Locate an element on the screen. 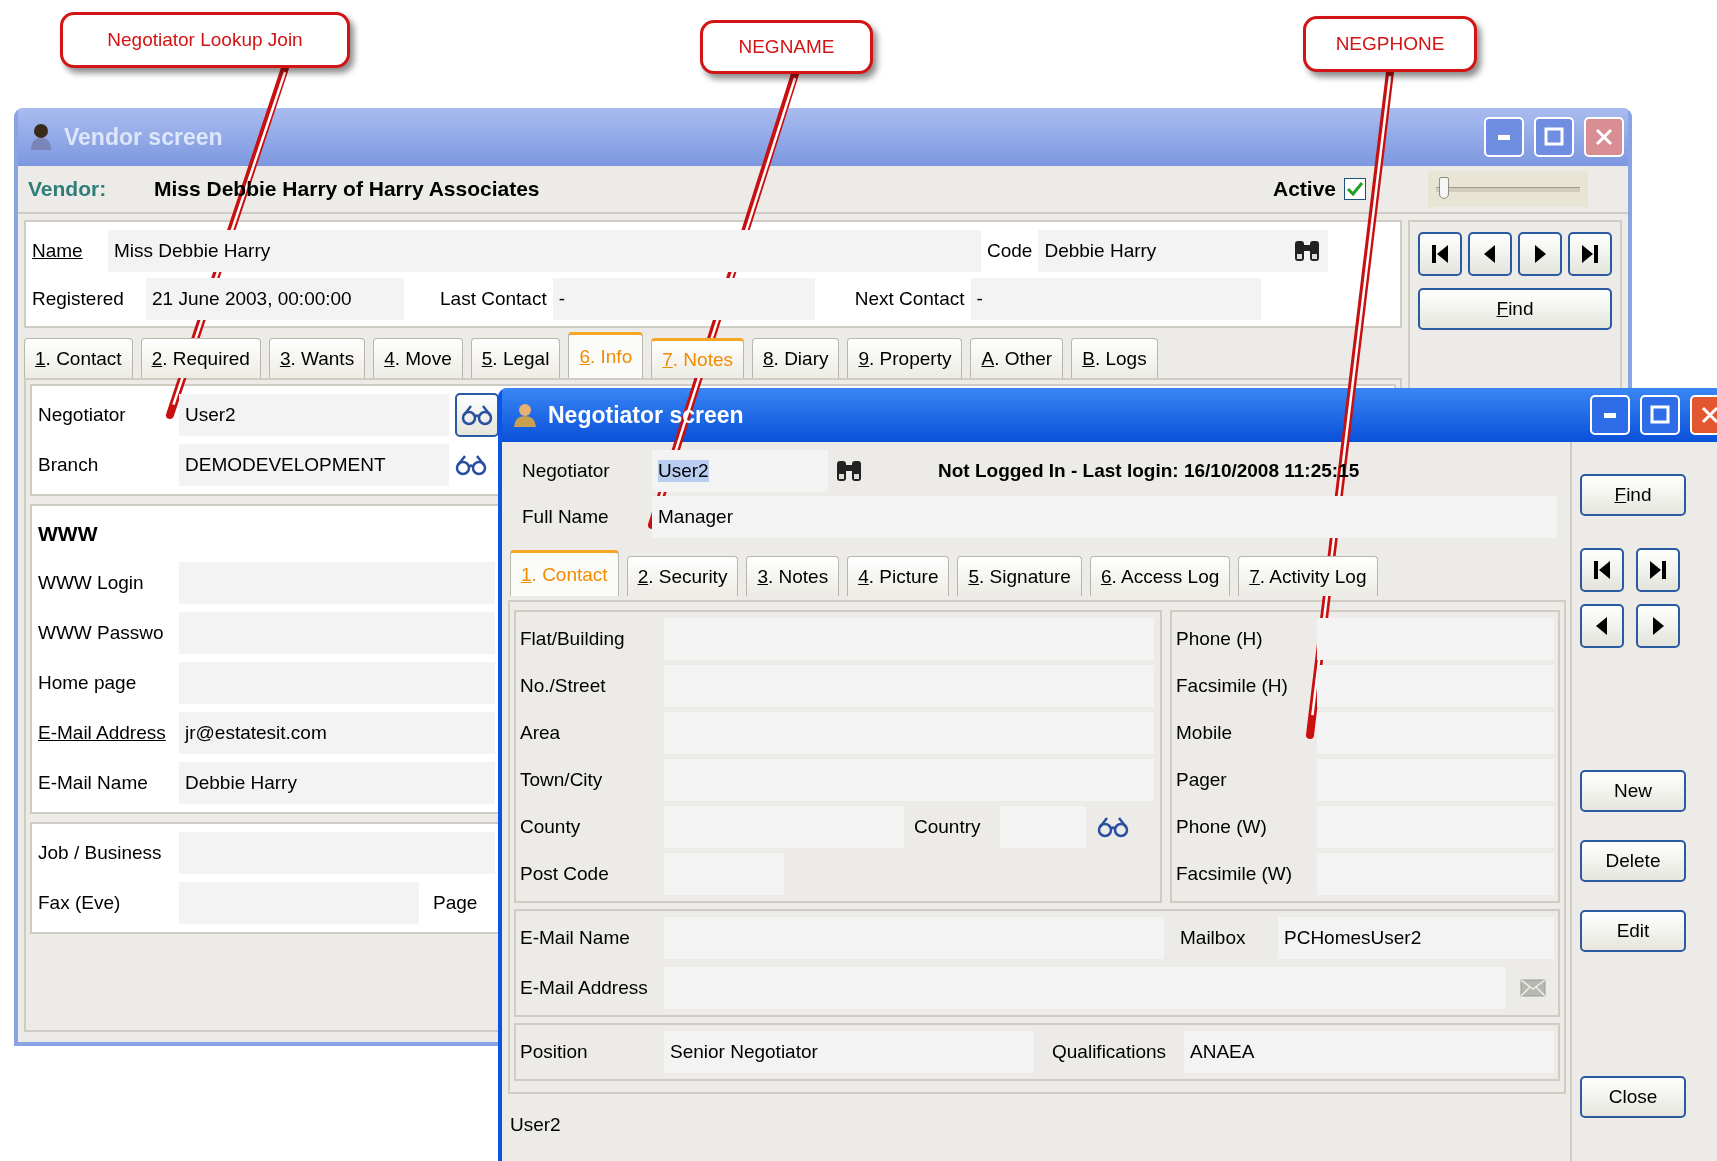 The height and width of the screenshot is (1161, 1717). slider-track is located at coordinates (1508, 189).